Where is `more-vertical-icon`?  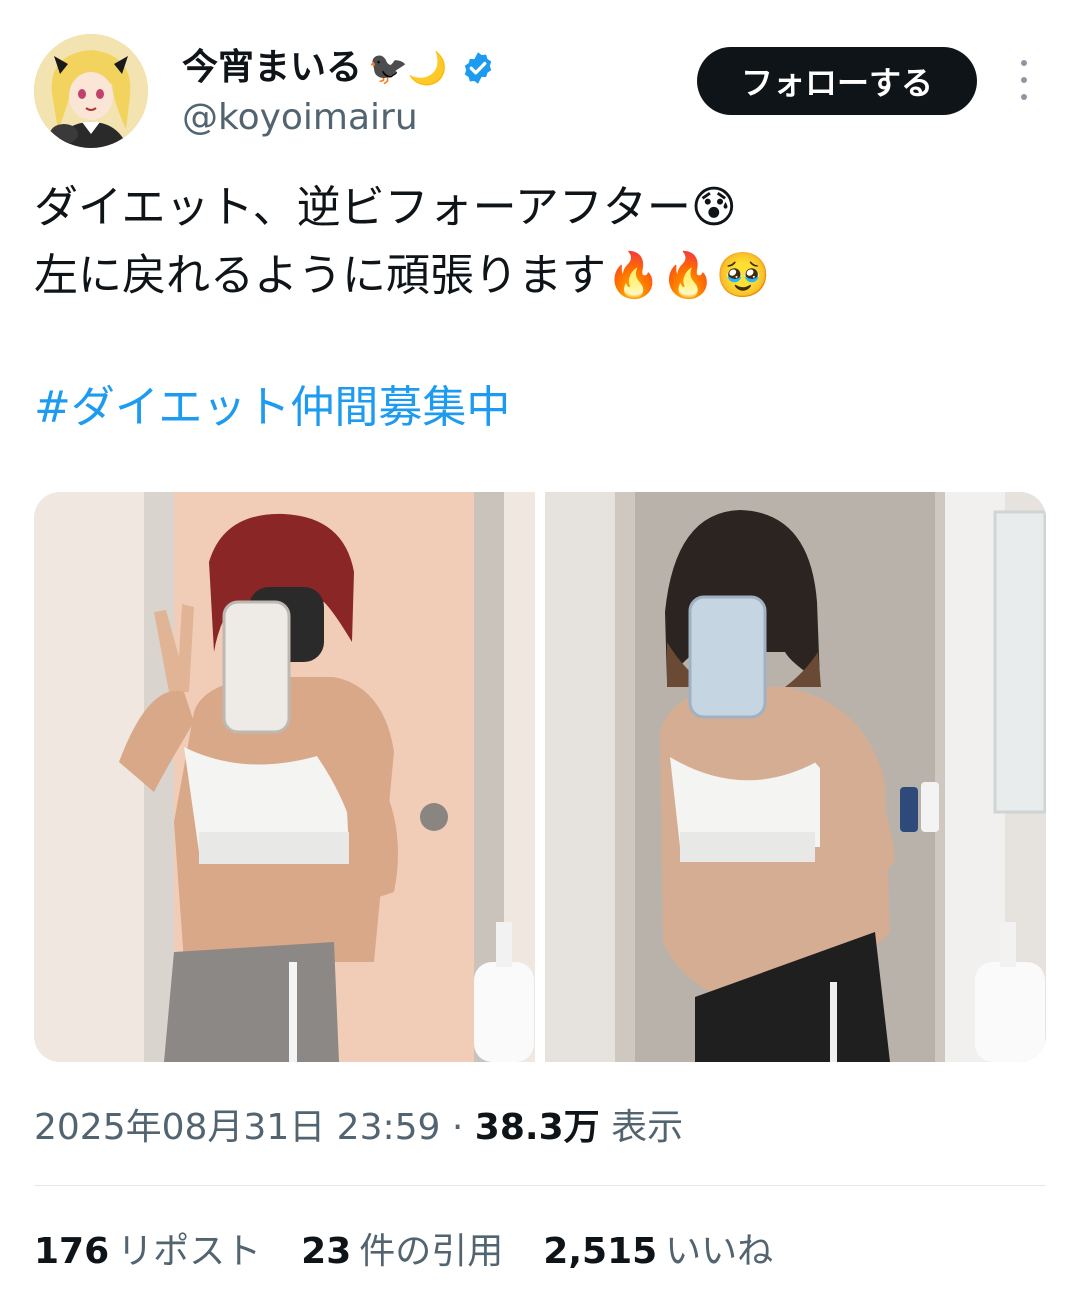 more-vertical-icon is located at coordinates (1024, 80).